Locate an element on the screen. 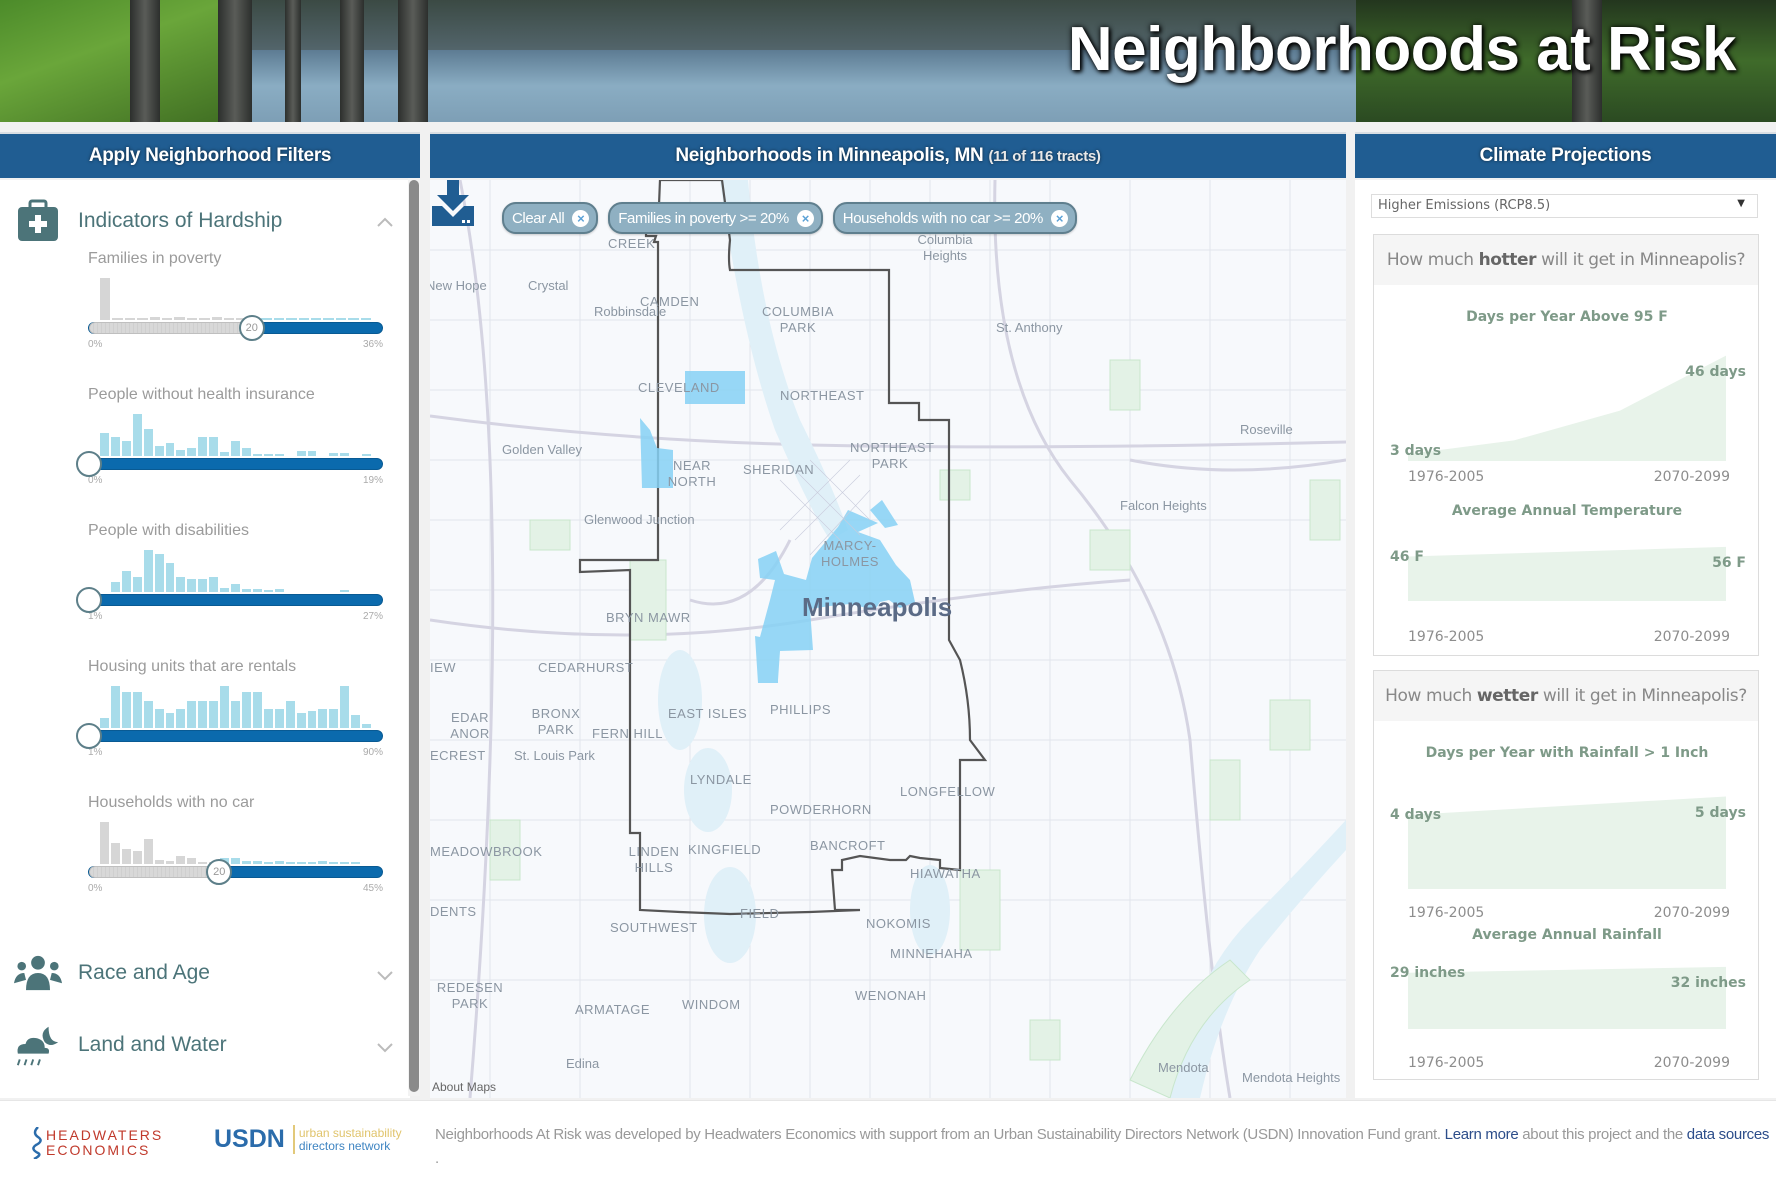  start-value-label: 4 days is located at coordinates (1416, 815).